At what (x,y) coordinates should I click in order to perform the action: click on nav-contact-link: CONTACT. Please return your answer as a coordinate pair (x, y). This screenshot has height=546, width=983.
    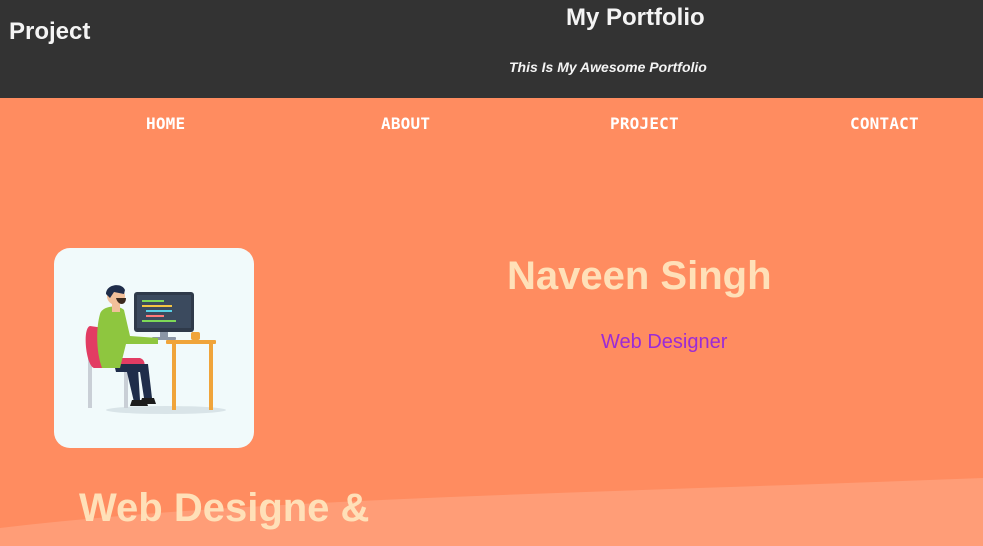
    Looking at the image, I should click on (884, 123).